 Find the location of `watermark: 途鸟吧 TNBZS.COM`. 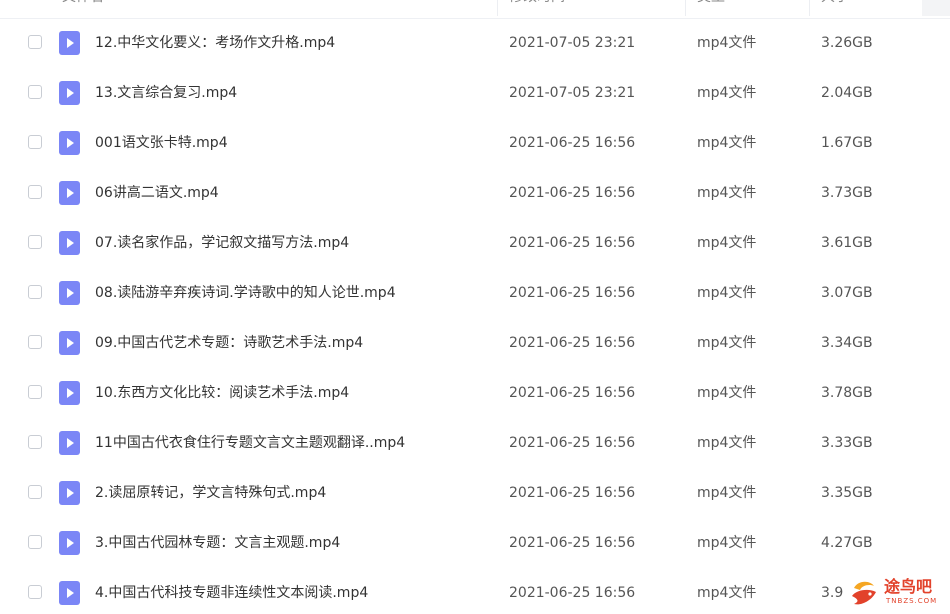

watermark: 途鸟吧 TNBZS.COM is located at coordinates (900, 594).